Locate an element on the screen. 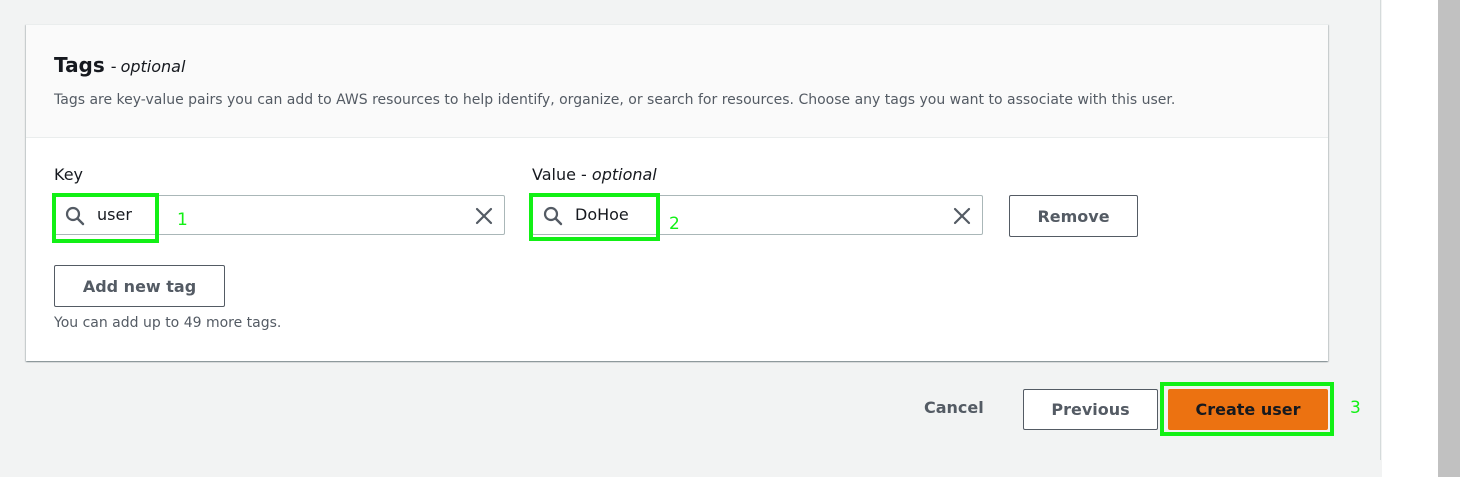 Image resolution: width=1460 pixels, height=477 pixels. annotation-marker-3: 3 is located at coordinates (1355, 408).